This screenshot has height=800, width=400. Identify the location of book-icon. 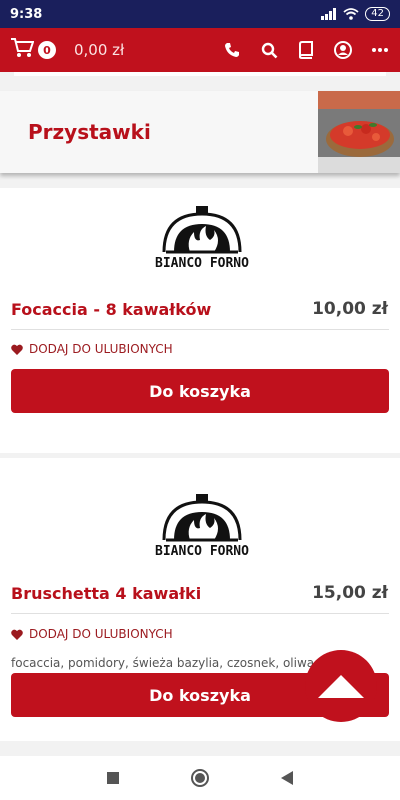
(306, 50).